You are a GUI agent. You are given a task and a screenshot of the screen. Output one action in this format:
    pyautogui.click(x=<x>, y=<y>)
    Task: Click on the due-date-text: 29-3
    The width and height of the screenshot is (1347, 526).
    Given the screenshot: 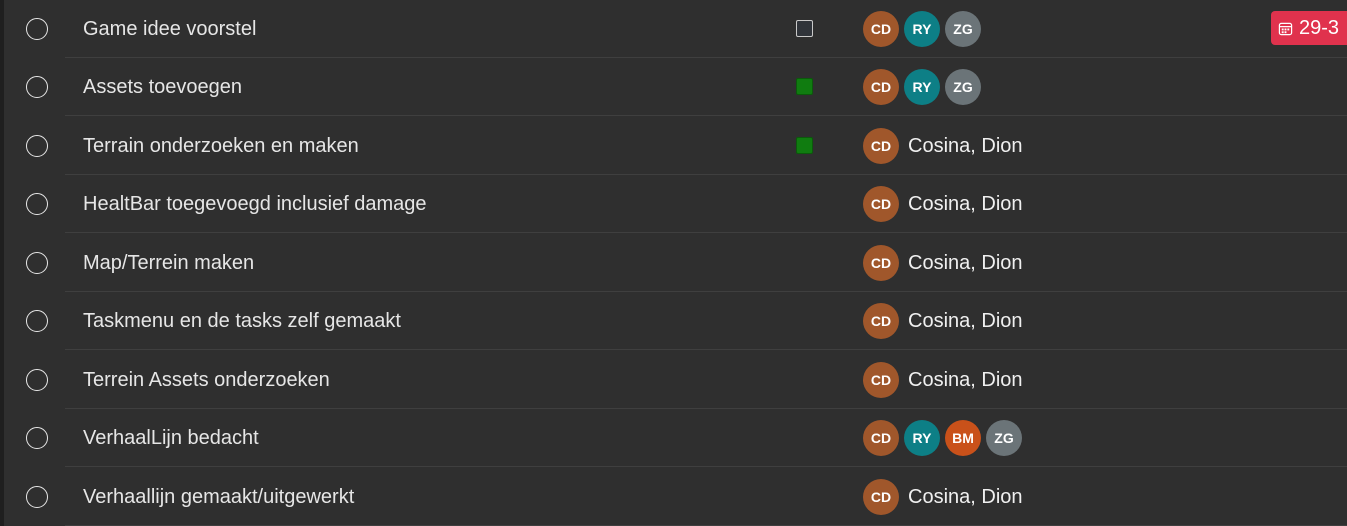 What is the action you would take?
    pyautogui.click(x=1319, y=27)
    